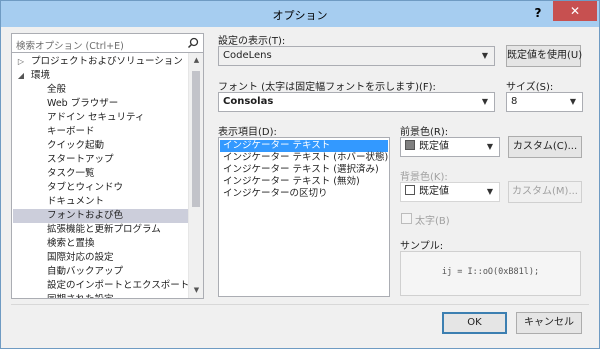  Describe the element at coordinates (71, 243) in the screenshot. I see `tree-item-label: 検索と置換` at that location.